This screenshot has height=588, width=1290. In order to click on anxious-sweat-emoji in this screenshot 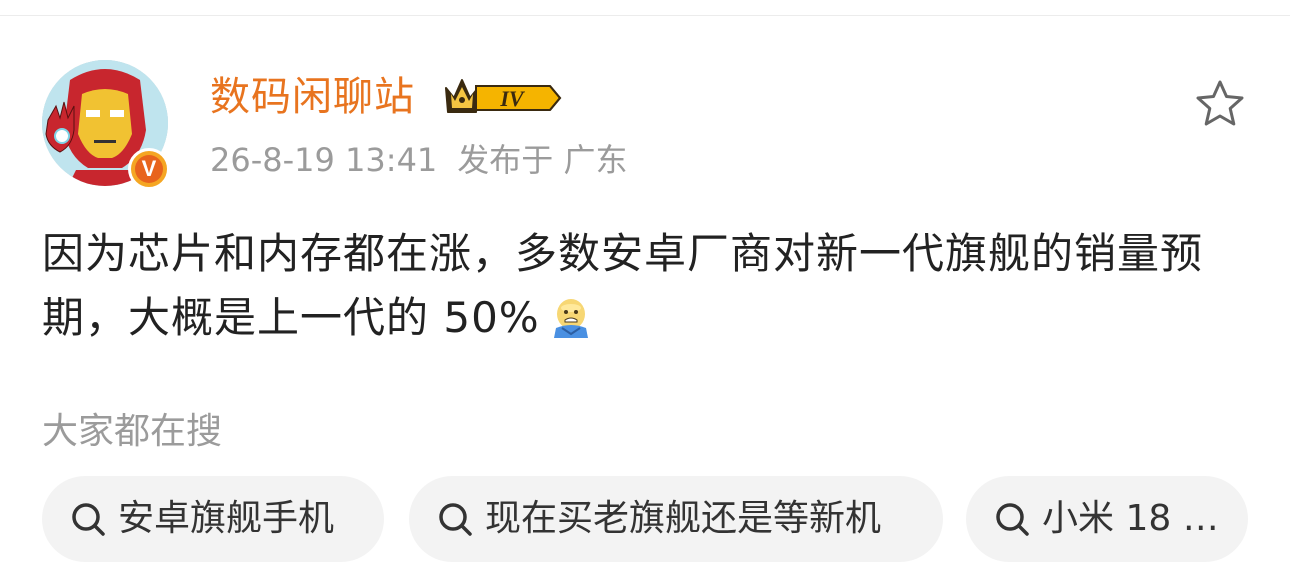, I will do `click(570, 318)`.